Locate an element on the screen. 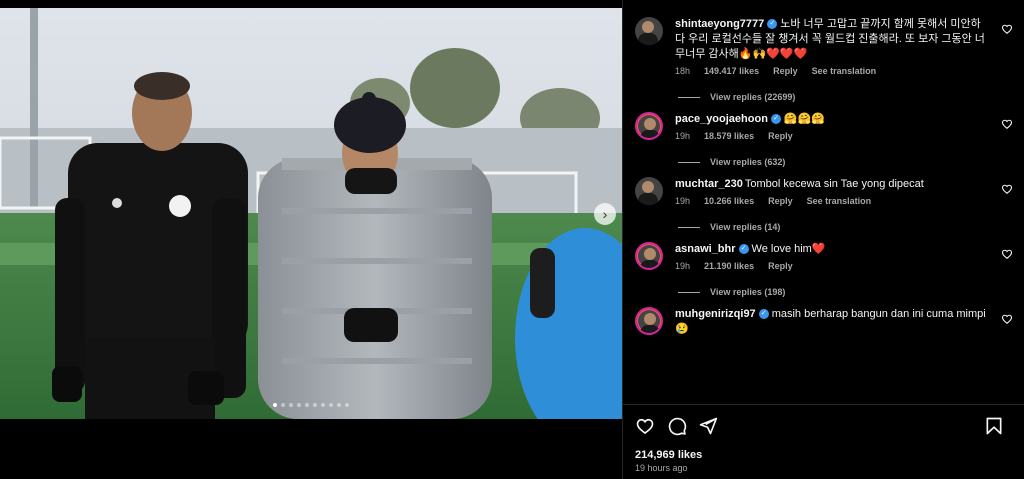 The width and height of the screenshot is (1024, 479). post-actions: 214,969 likes 19 hours ago is located at coordinates (823, 438).